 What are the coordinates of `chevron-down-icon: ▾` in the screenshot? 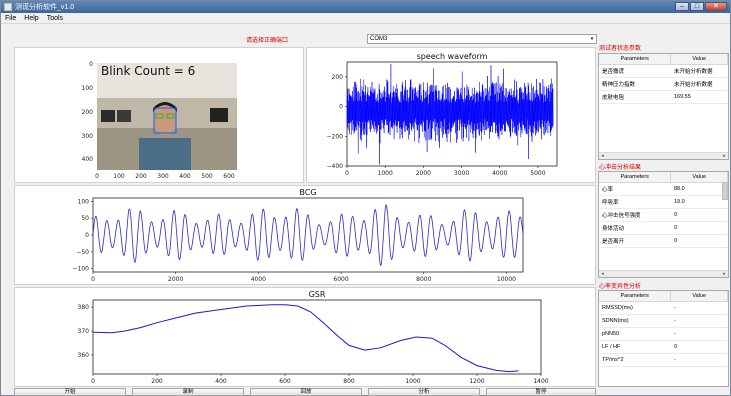 It's located at (592, 39).